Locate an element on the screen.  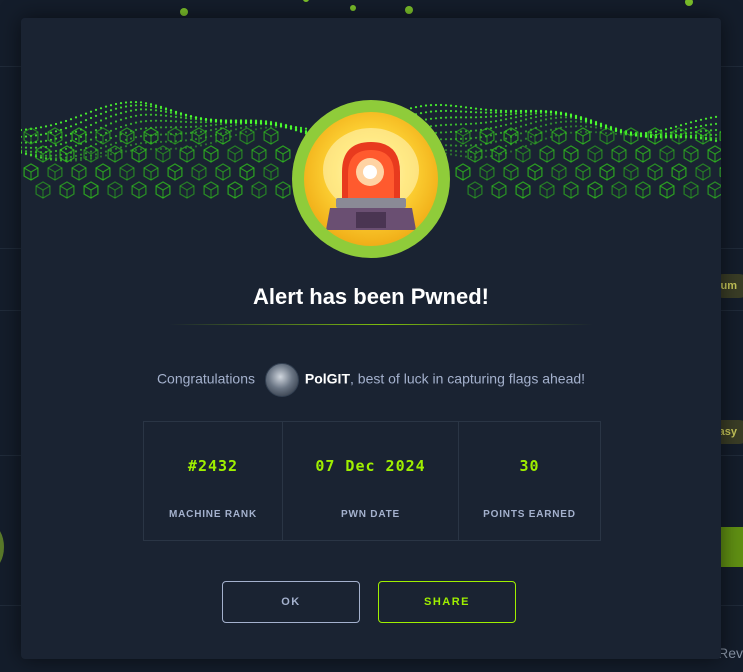
user-avatar is located at coordinates (281, 380).